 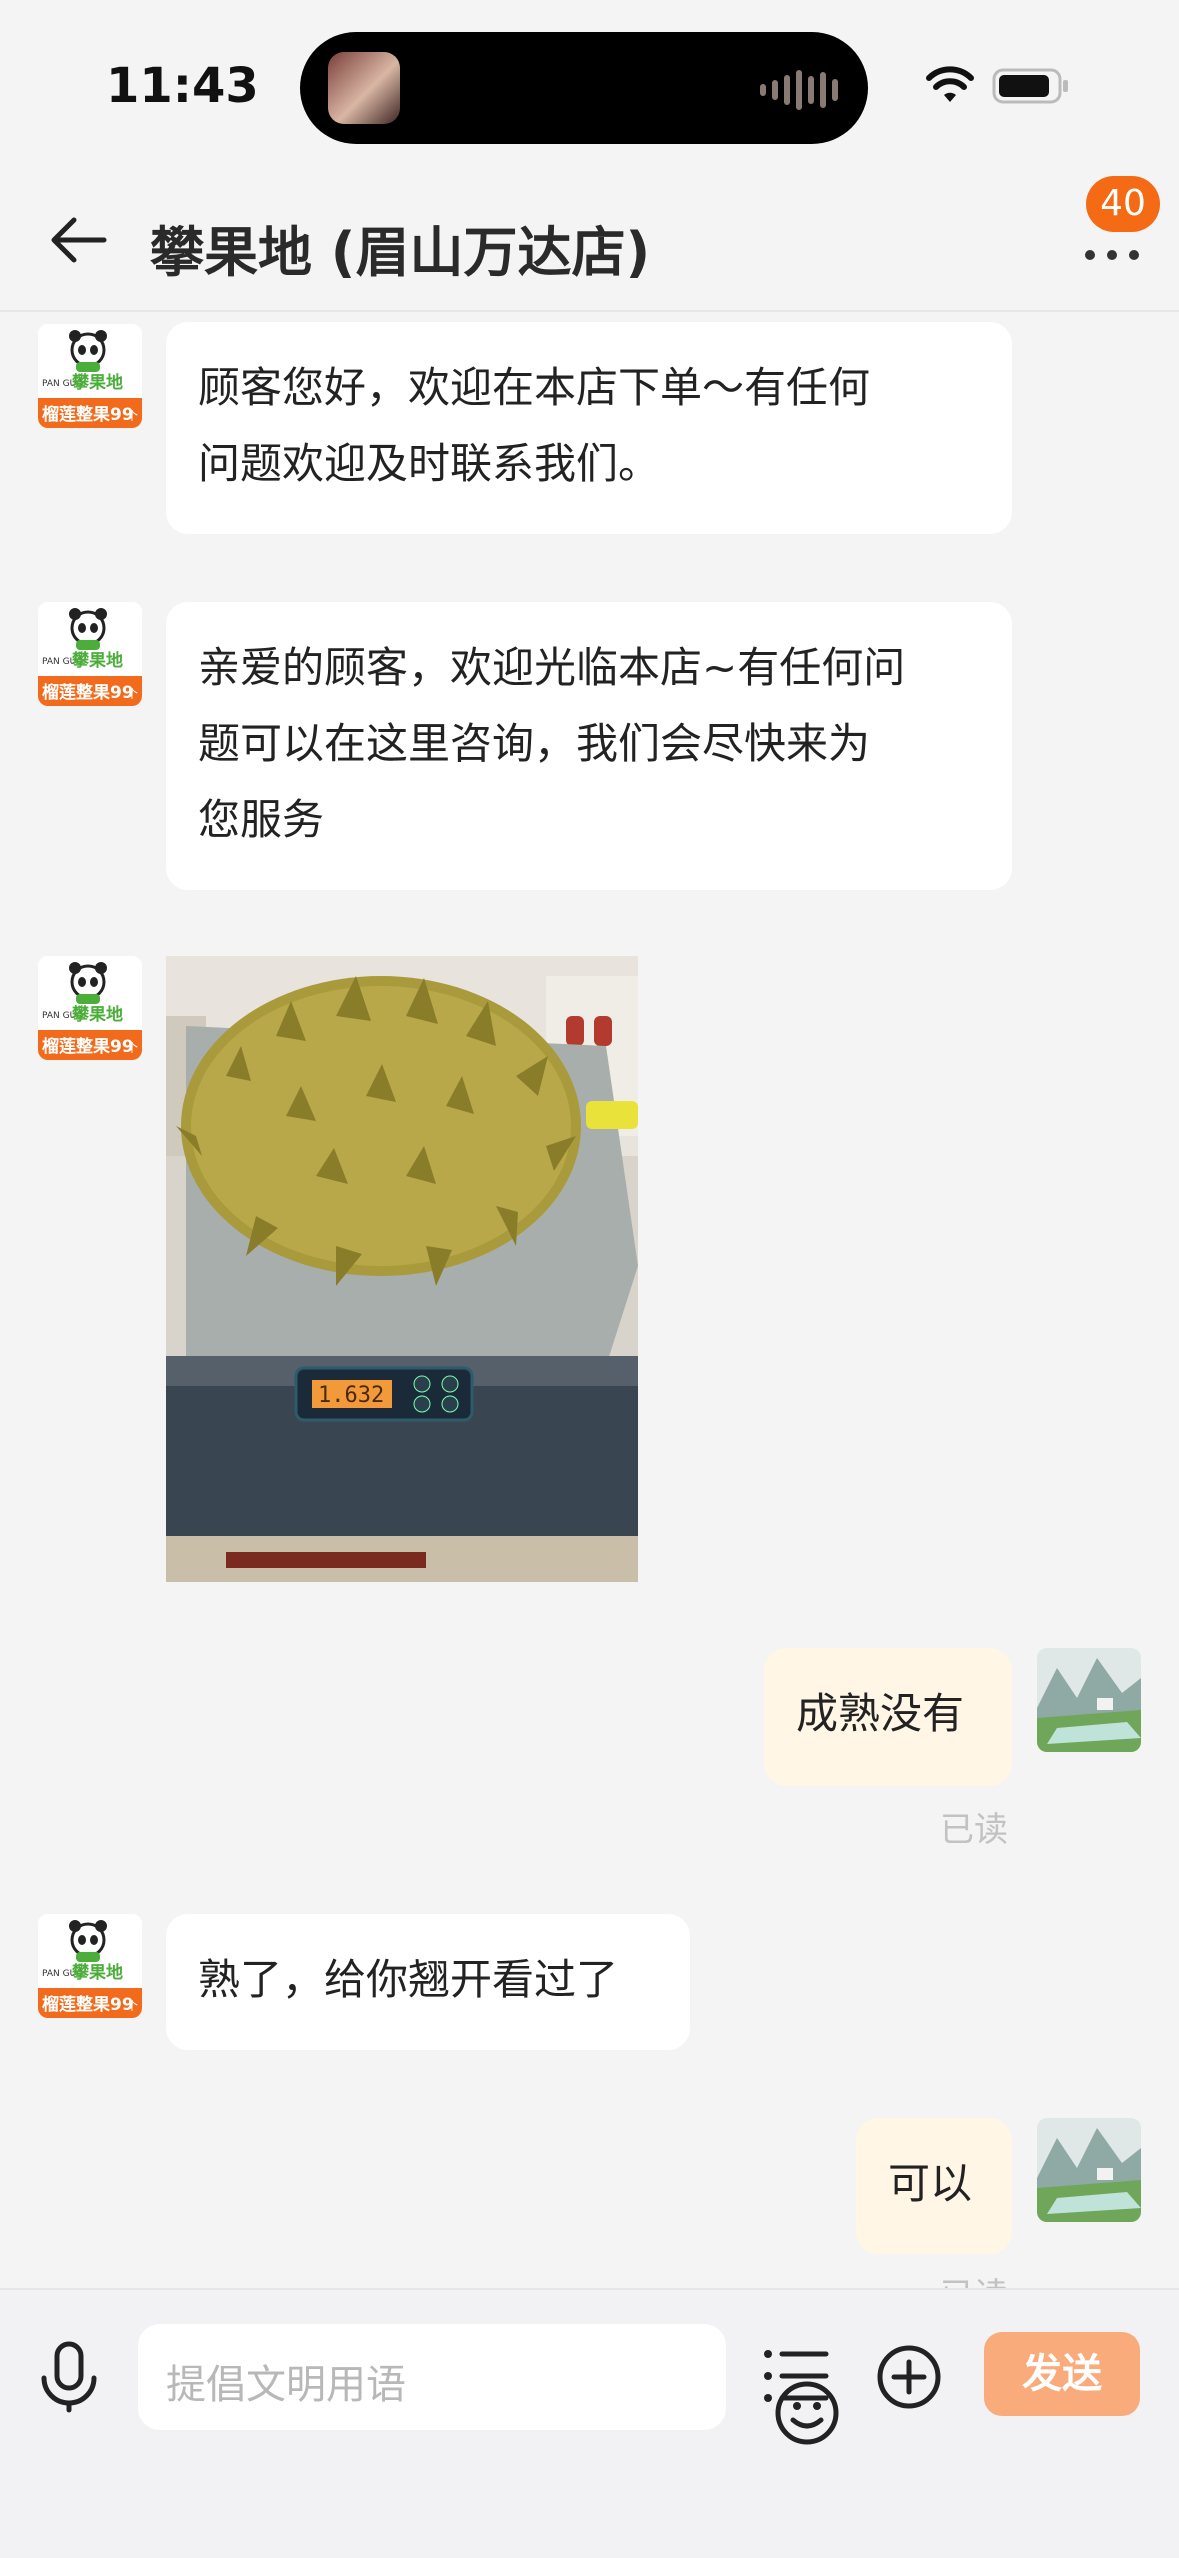 What do you see at coordinates (408, 1979) in the screenshot?
I see `message-text: 熟了，给你翘开看过了` at bounding box center [408, 1979].